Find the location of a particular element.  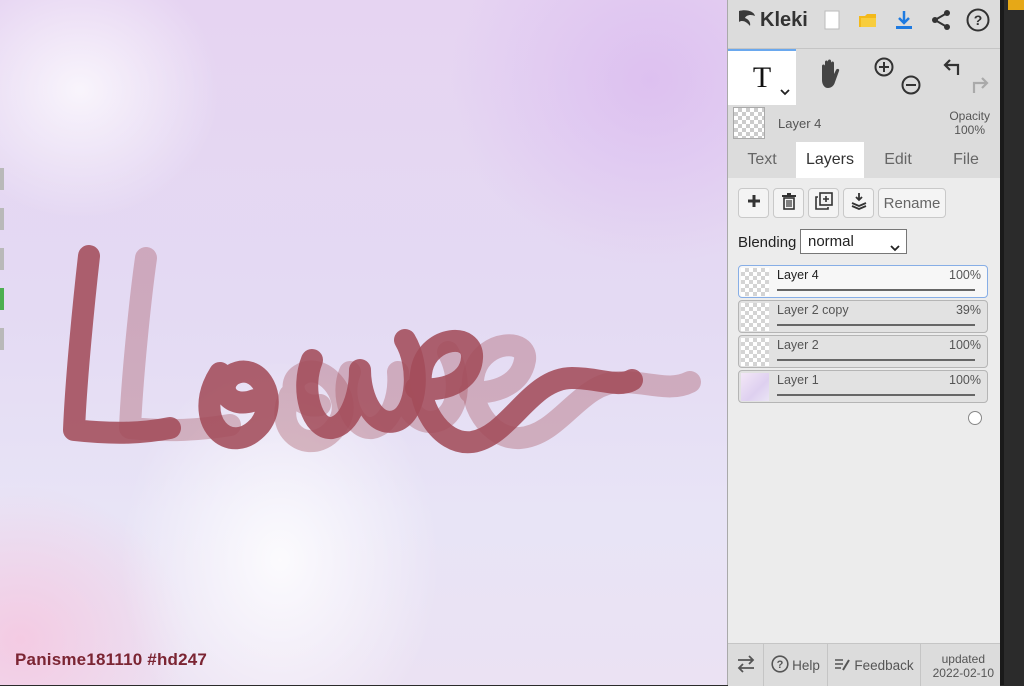

rename-layer-button: Rename is located at coordinates (912, 203).